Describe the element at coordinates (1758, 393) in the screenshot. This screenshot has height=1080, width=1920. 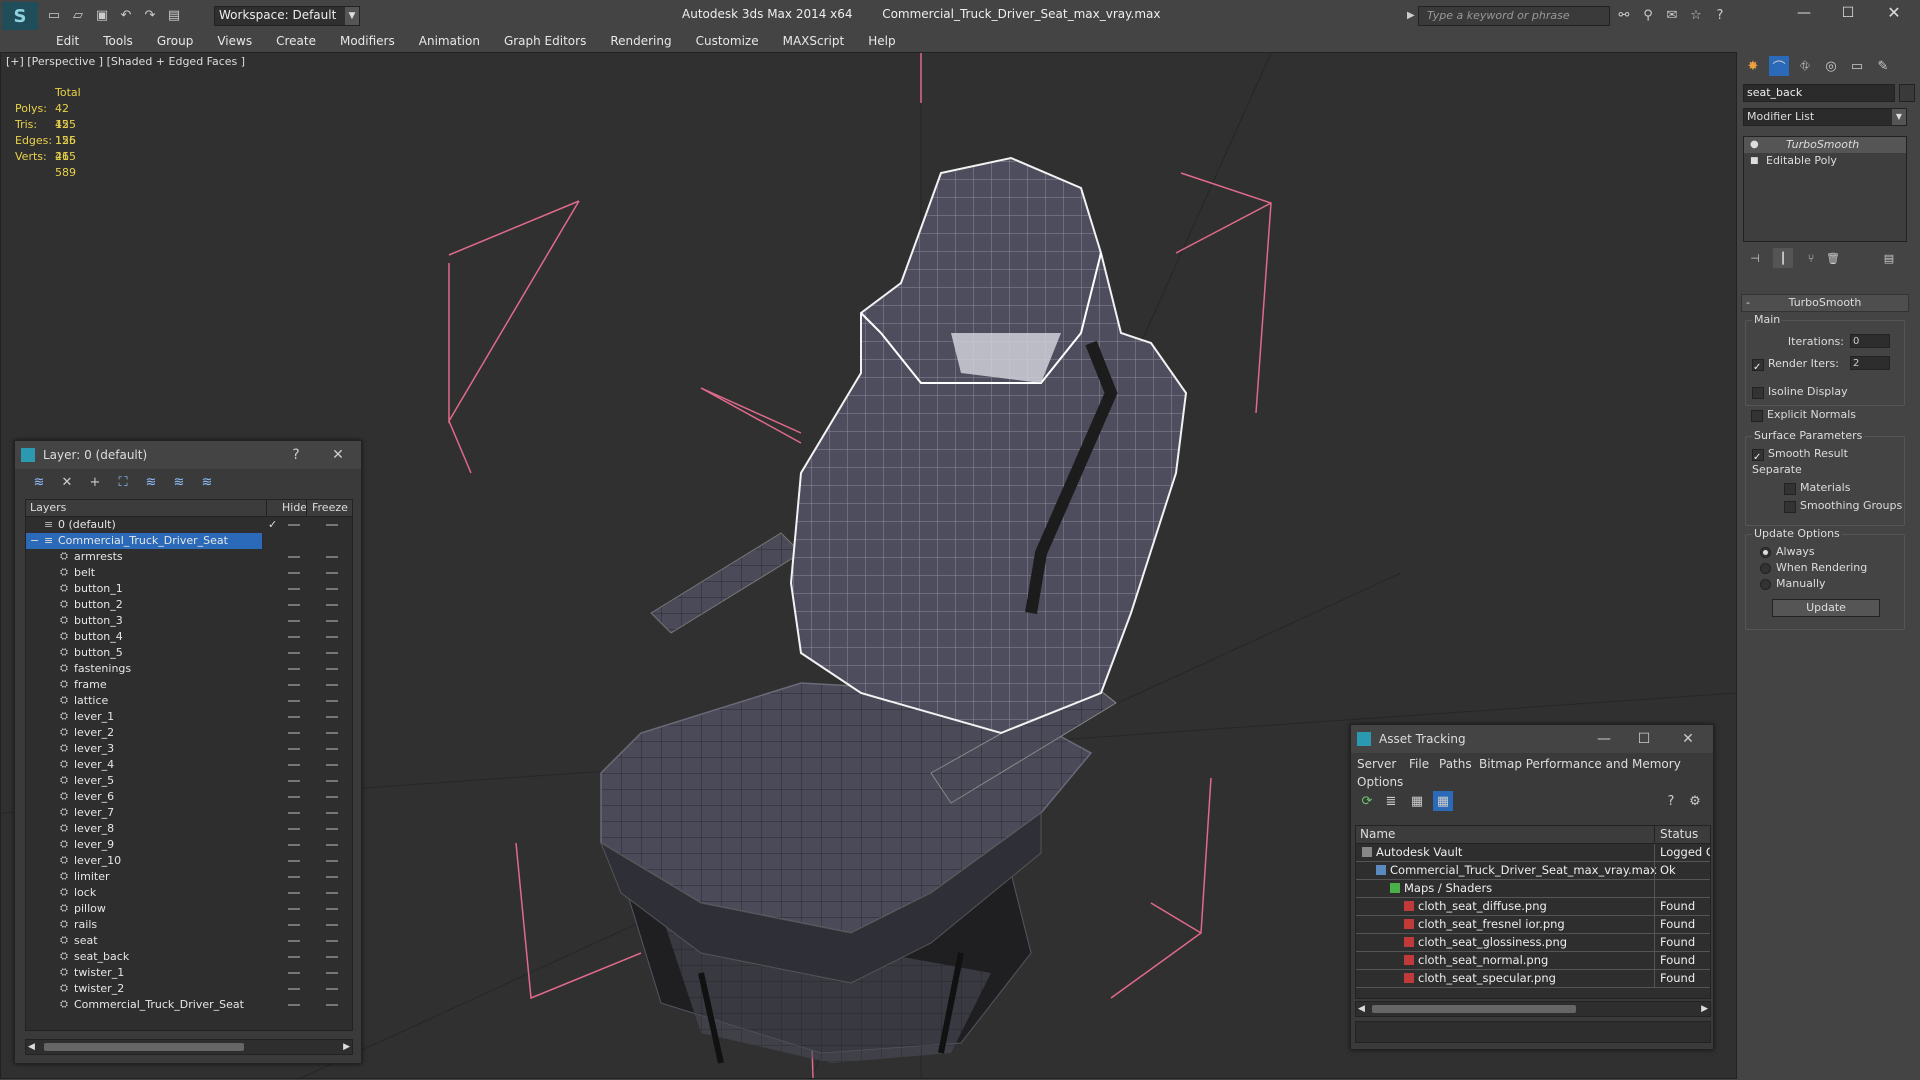
I see `isoline-checkbox` at that location.